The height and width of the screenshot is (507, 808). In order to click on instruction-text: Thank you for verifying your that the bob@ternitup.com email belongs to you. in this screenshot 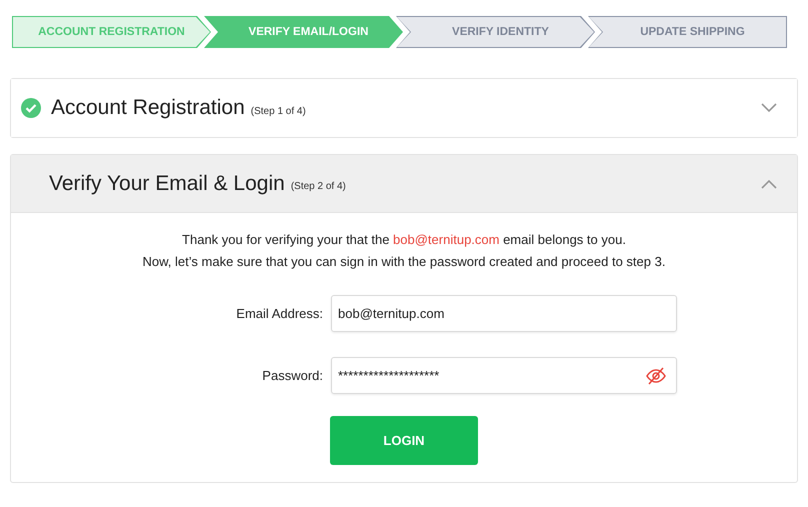, I will do `click(404, 240)`.